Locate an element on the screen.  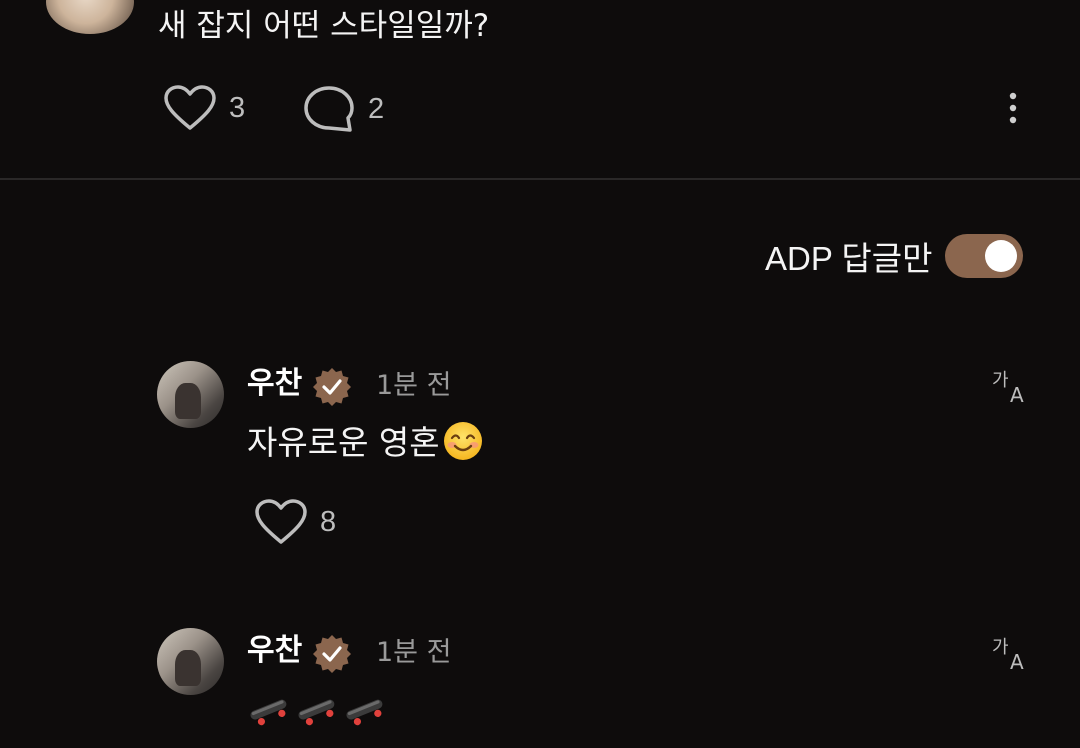
reply-like-button: 8 is located at coordinates (295, 522).